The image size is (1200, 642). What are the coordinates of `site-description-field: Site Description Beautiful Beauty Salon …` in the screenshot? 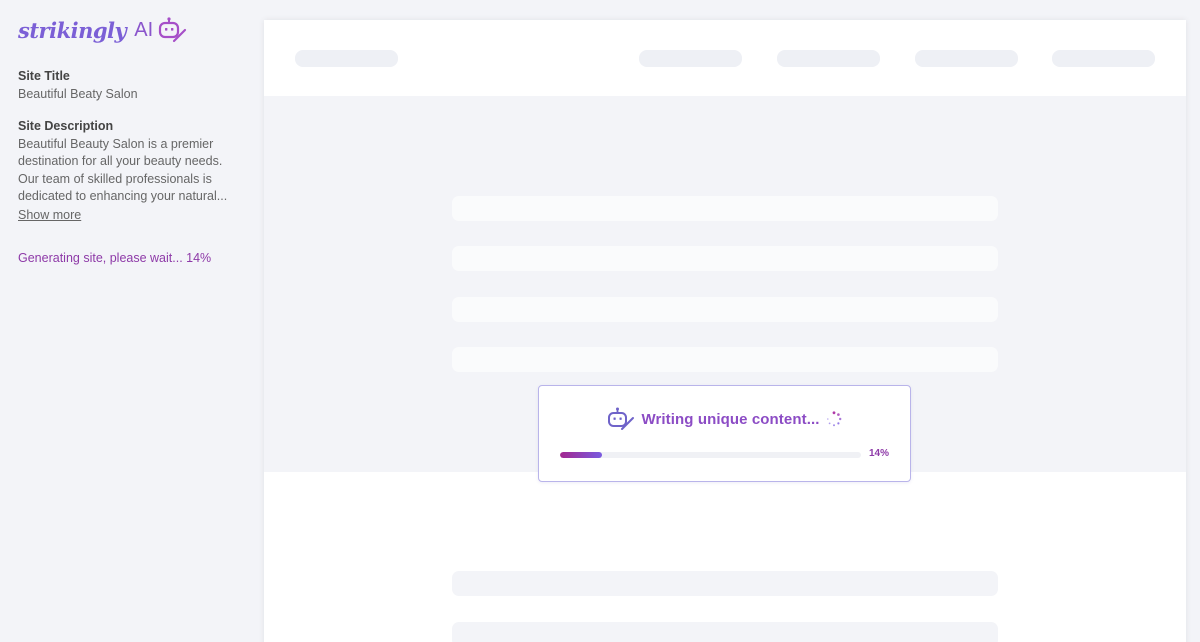 It's located at (125, 171).